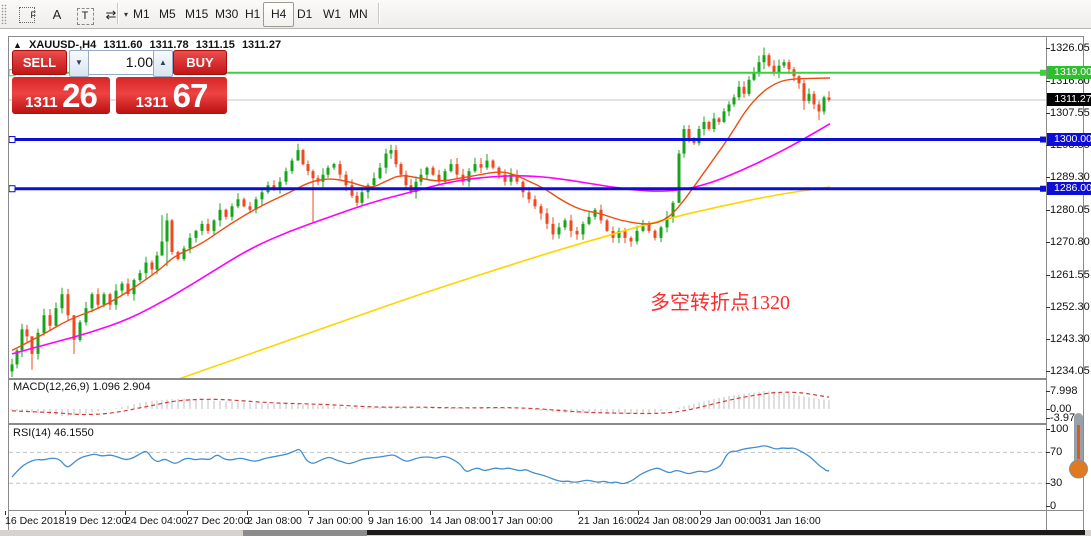 This screenshot has width=1091, height=536. What do you see at coordinates (1070, 371) in the screenshot?
I see `price-tick-label: 1234.05` at bounding box center [1070, 371].